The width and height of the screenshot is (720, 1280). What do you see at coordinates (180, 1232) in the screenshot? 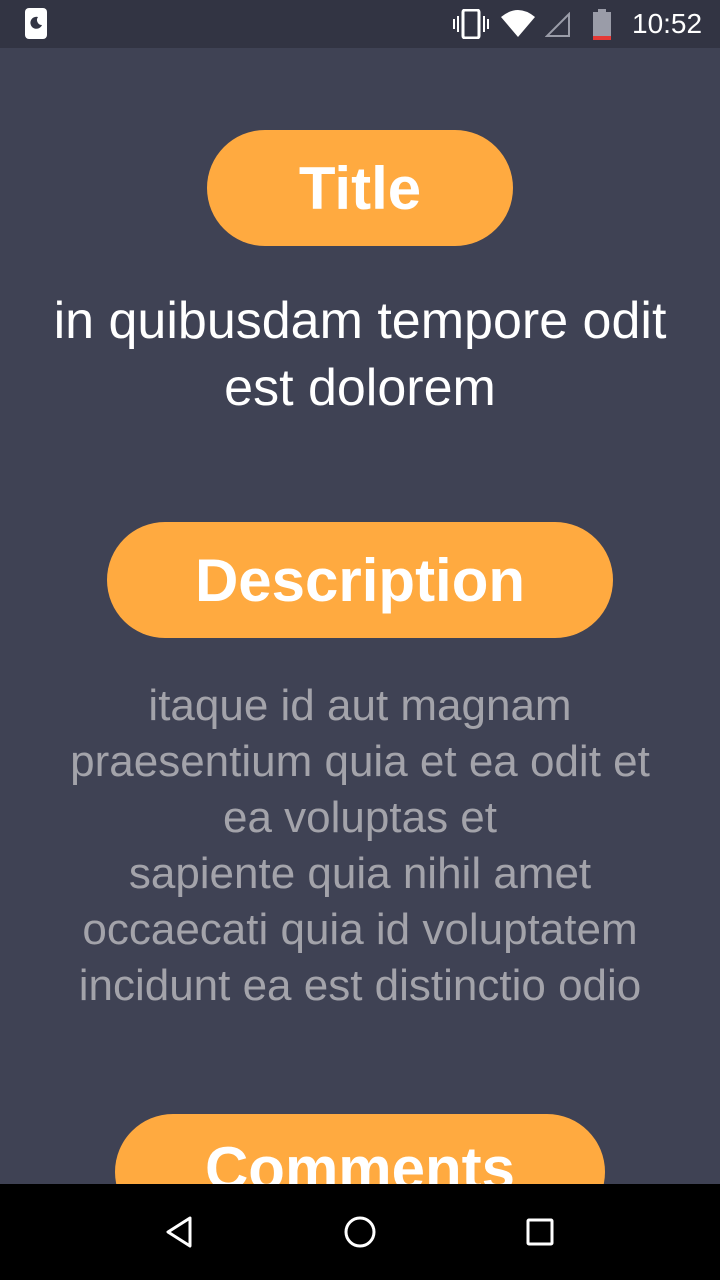
I see `back-icon` at bounding box center [180, 1232].